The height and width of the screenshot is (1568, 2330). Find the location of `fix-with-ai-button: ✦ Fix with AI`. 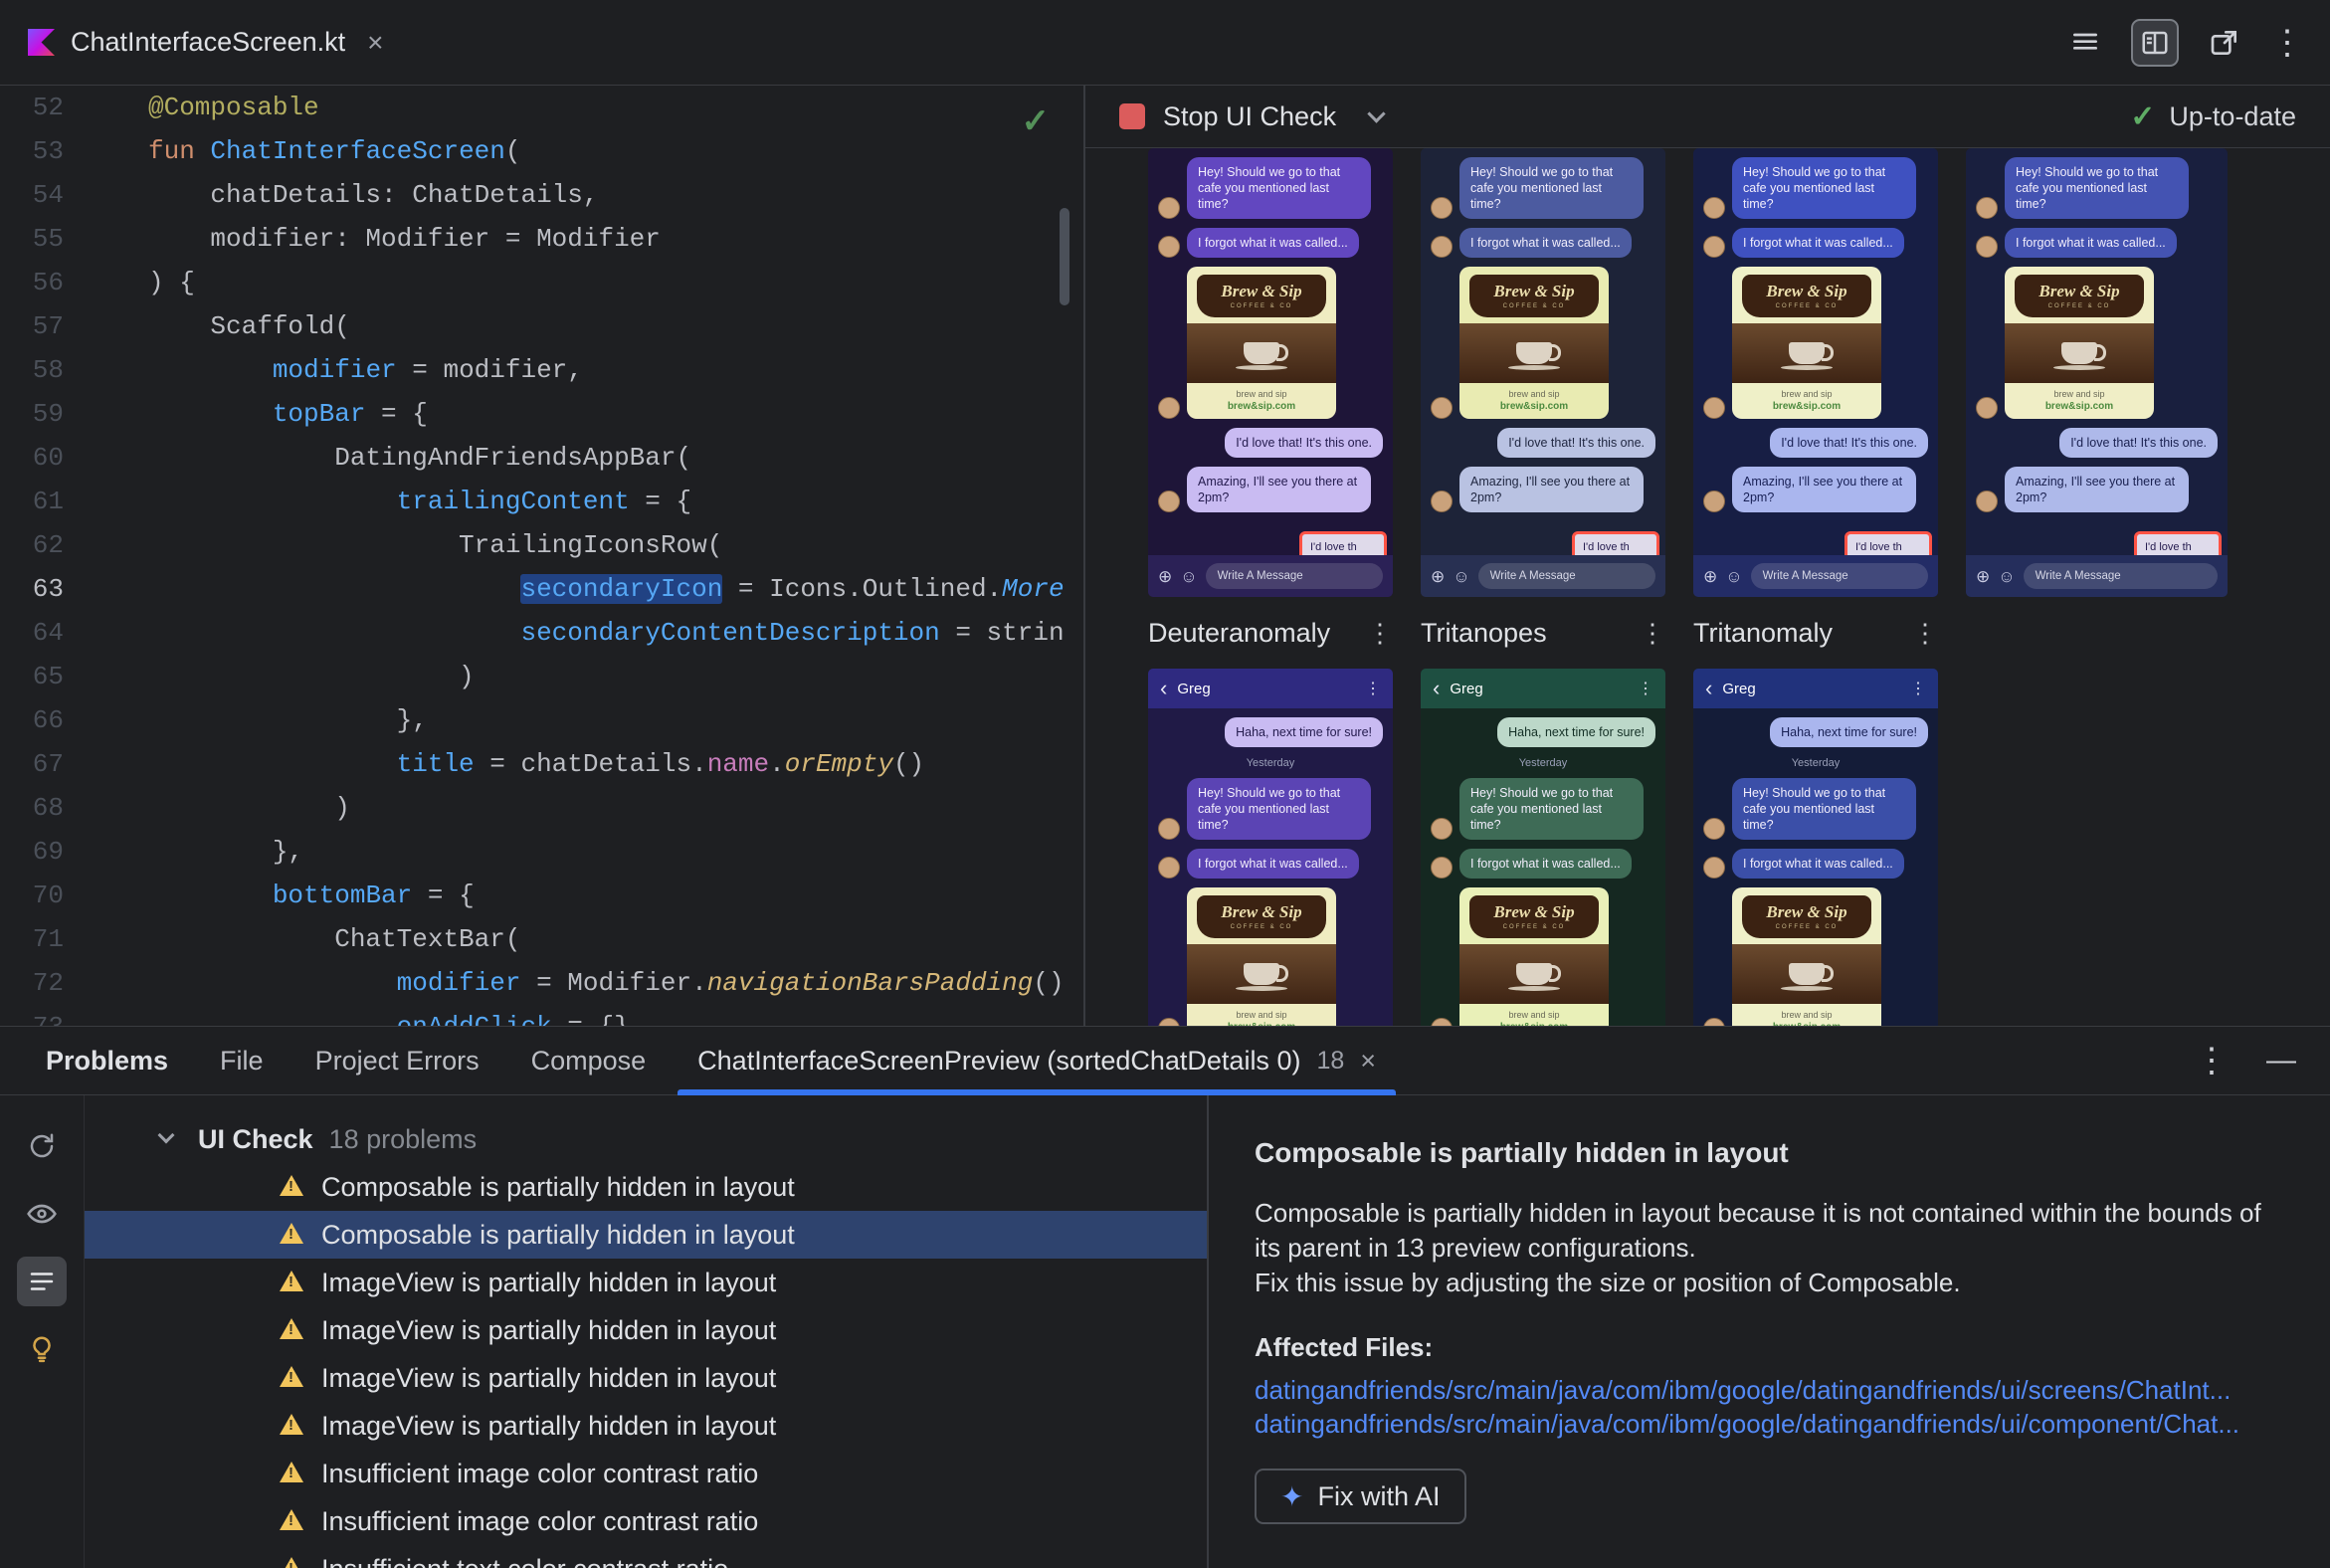

fix-with-ai-button: ✦ Fix with AI is located at coordinates (1360, 1496).